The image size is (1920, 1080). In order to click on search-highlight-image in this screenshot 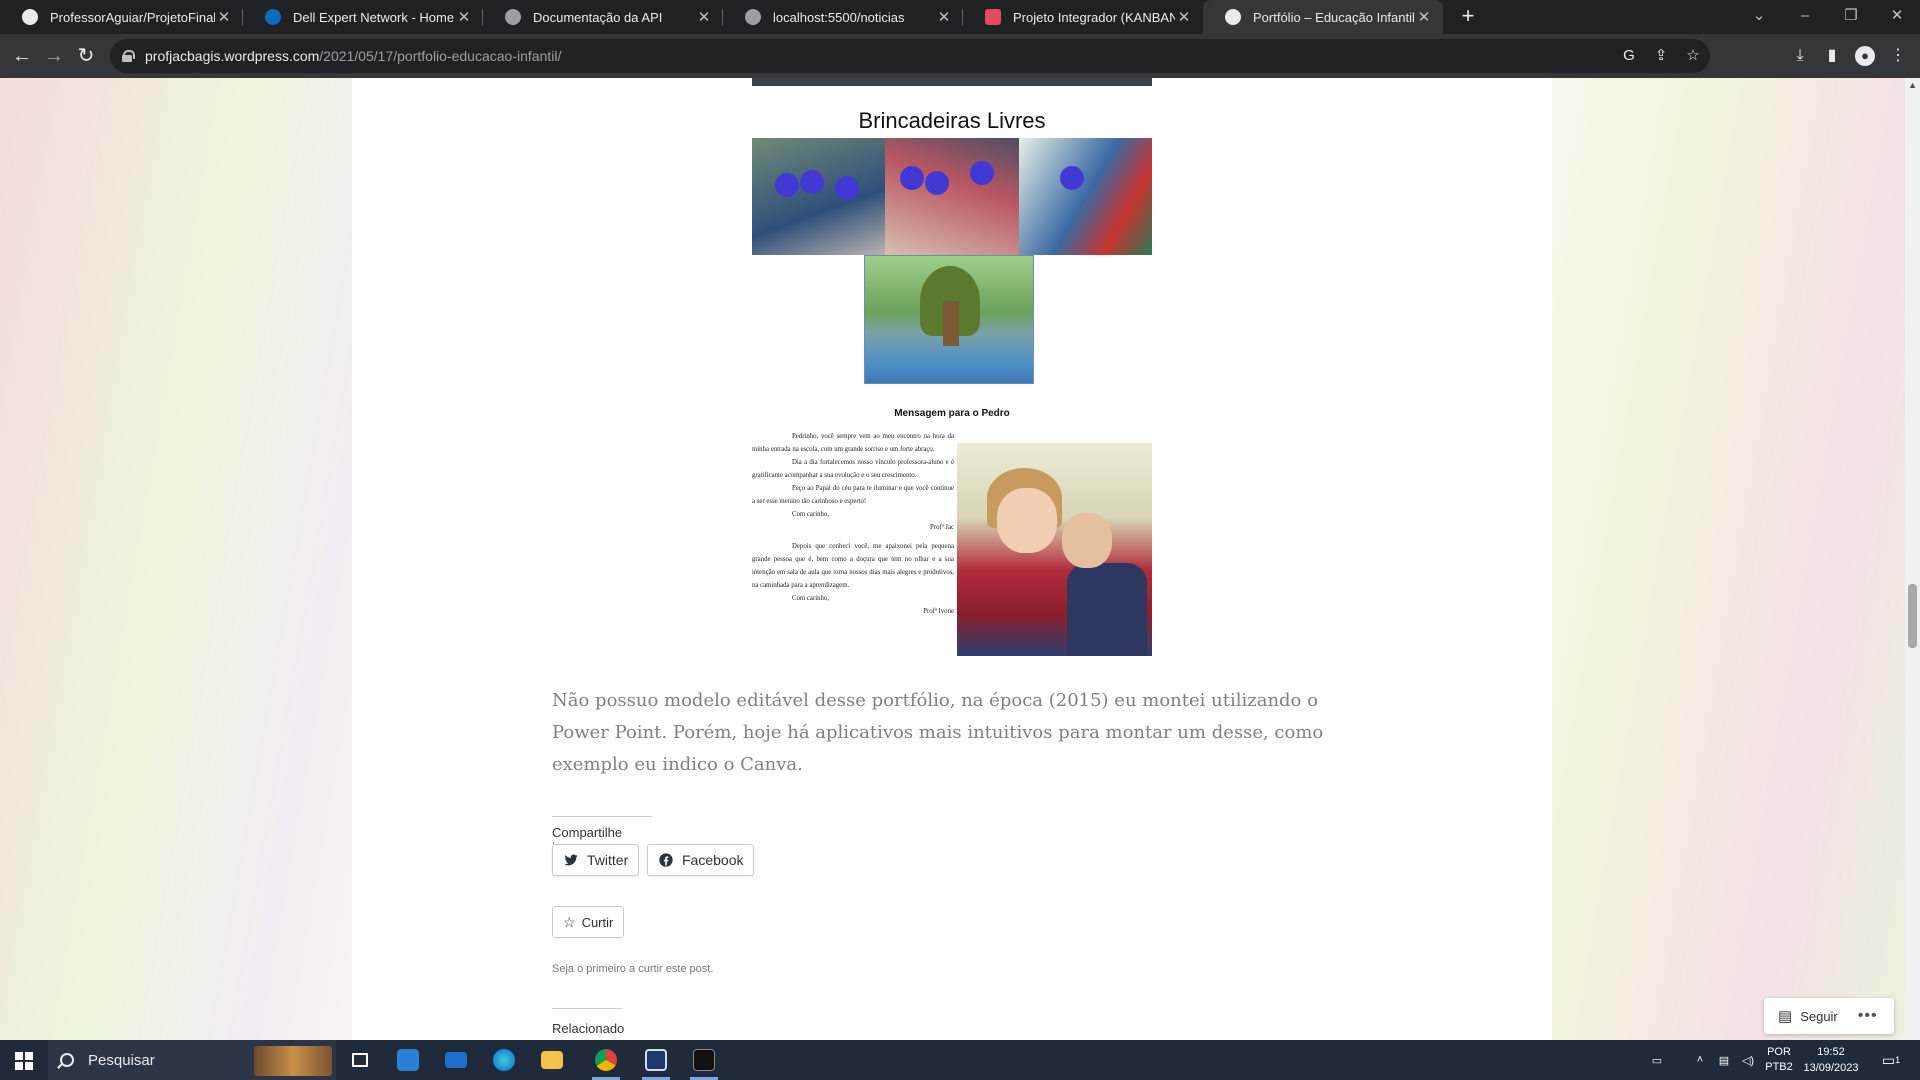, I will do `click(293, 1061)`.